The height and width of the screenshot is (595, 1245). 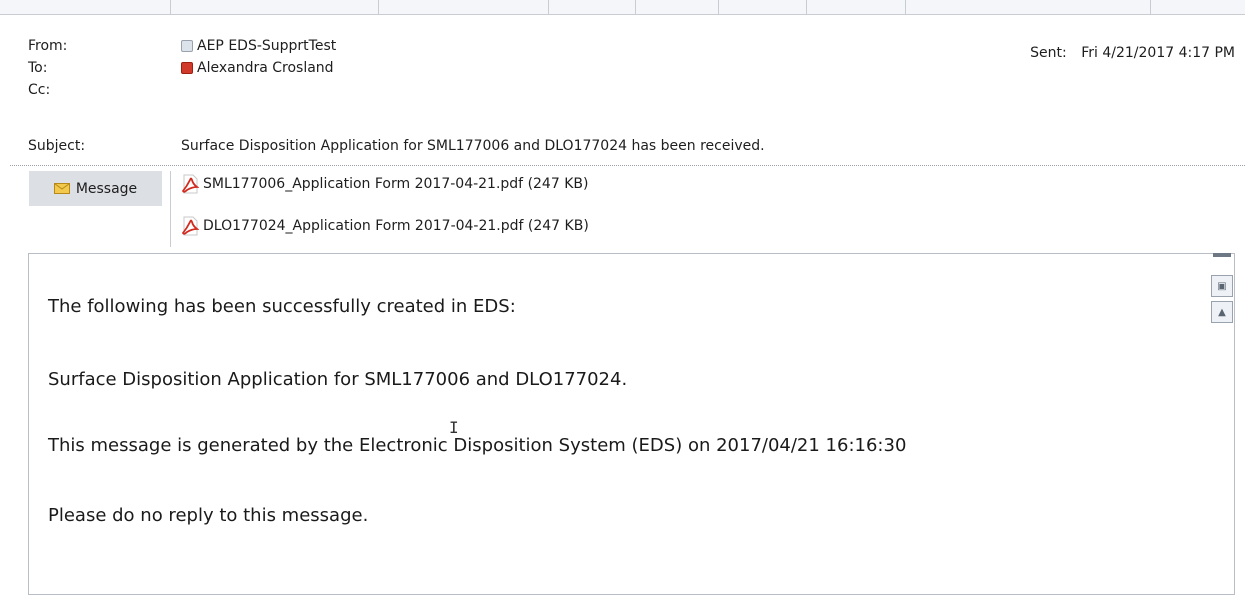 What do you see at coordinates (1048, 53) in the screenshot?
I see `sent-label: Sent:` at bounding box center [1048, 53].